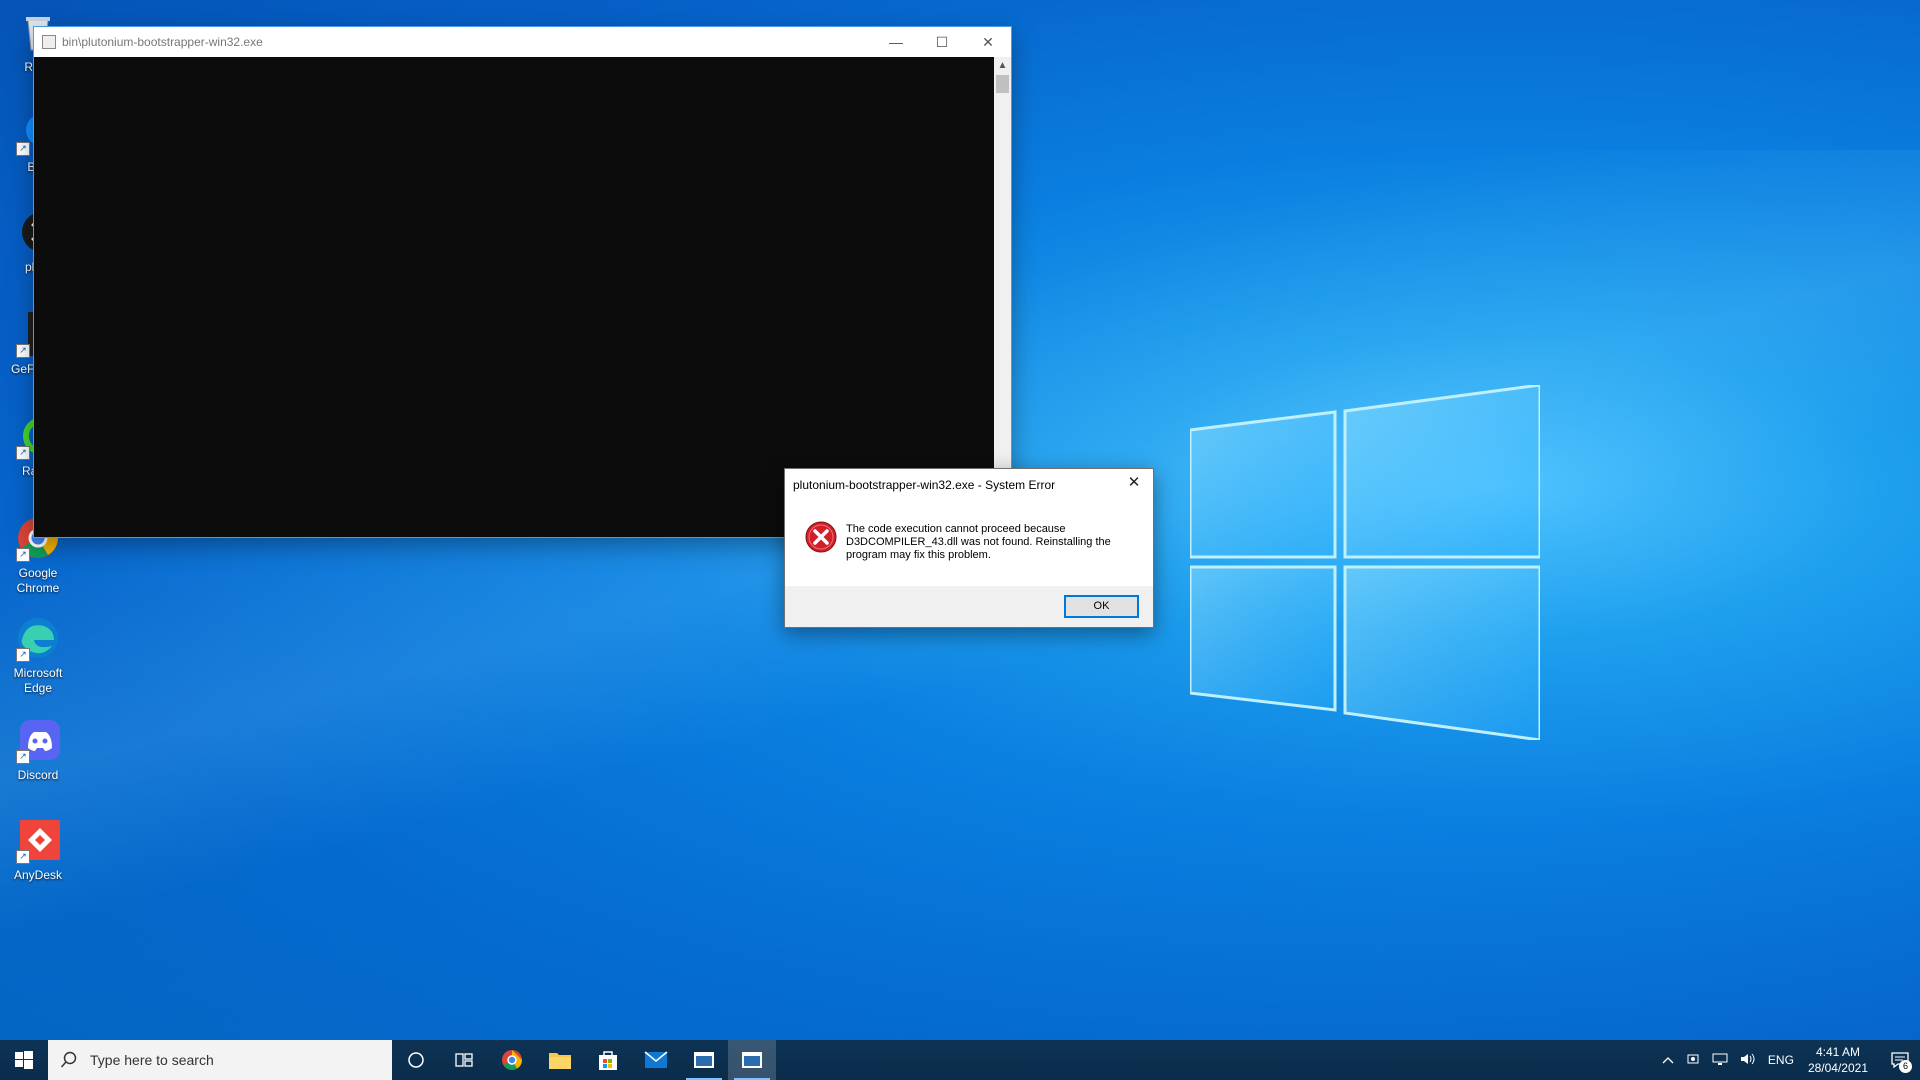  Describe the element at coordinates (1101, 606) in the screenshot. I see `ok-button: OK` at that location.